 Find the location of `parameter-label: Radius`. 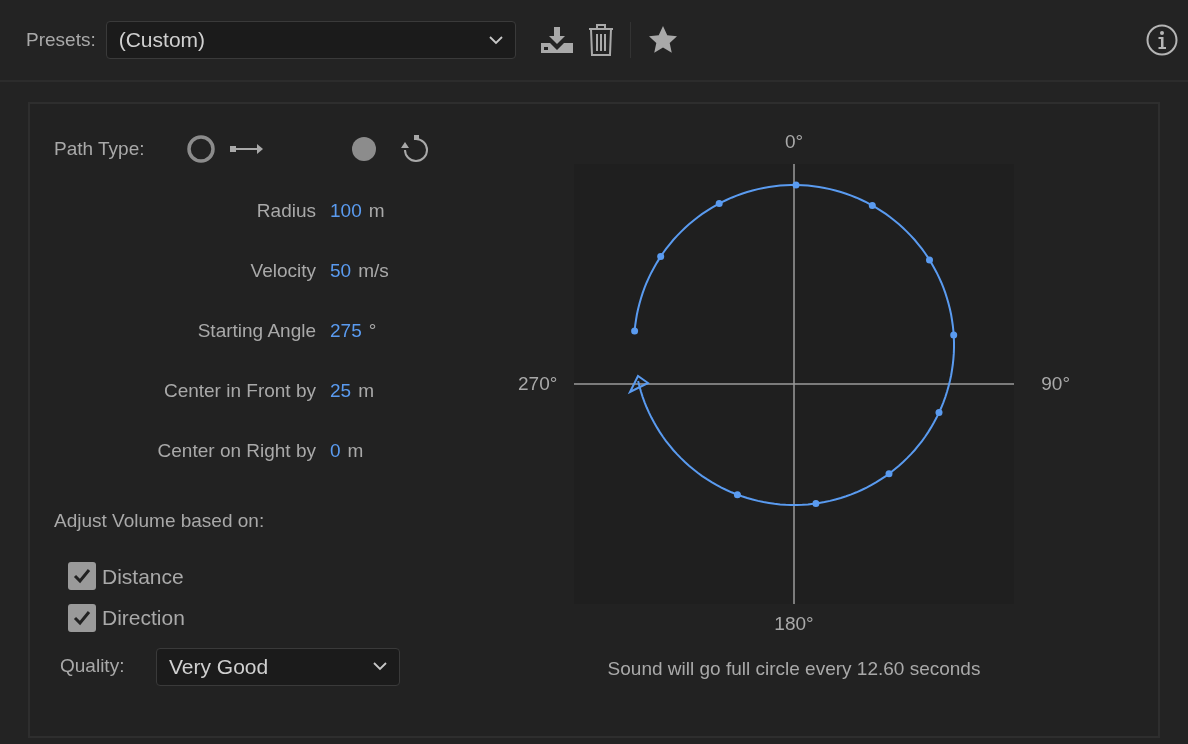

parameter-label: Radius is located at coordinates (285, 211).